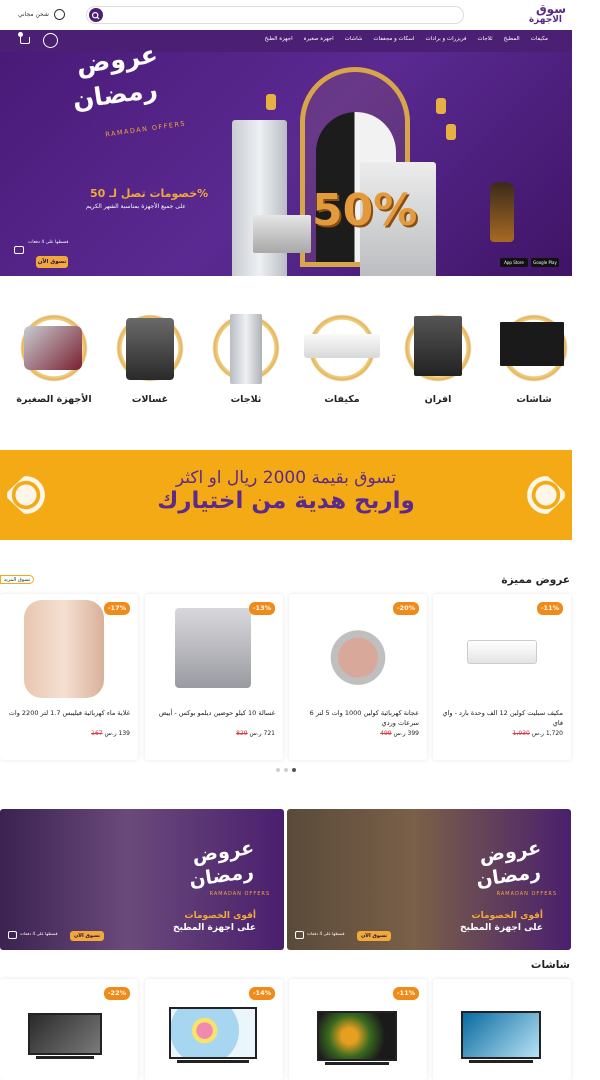 The image size is (600, 1080). Describe the element at coordinates (150, 349) in the screenshot. I see `washer-icon` at that location.